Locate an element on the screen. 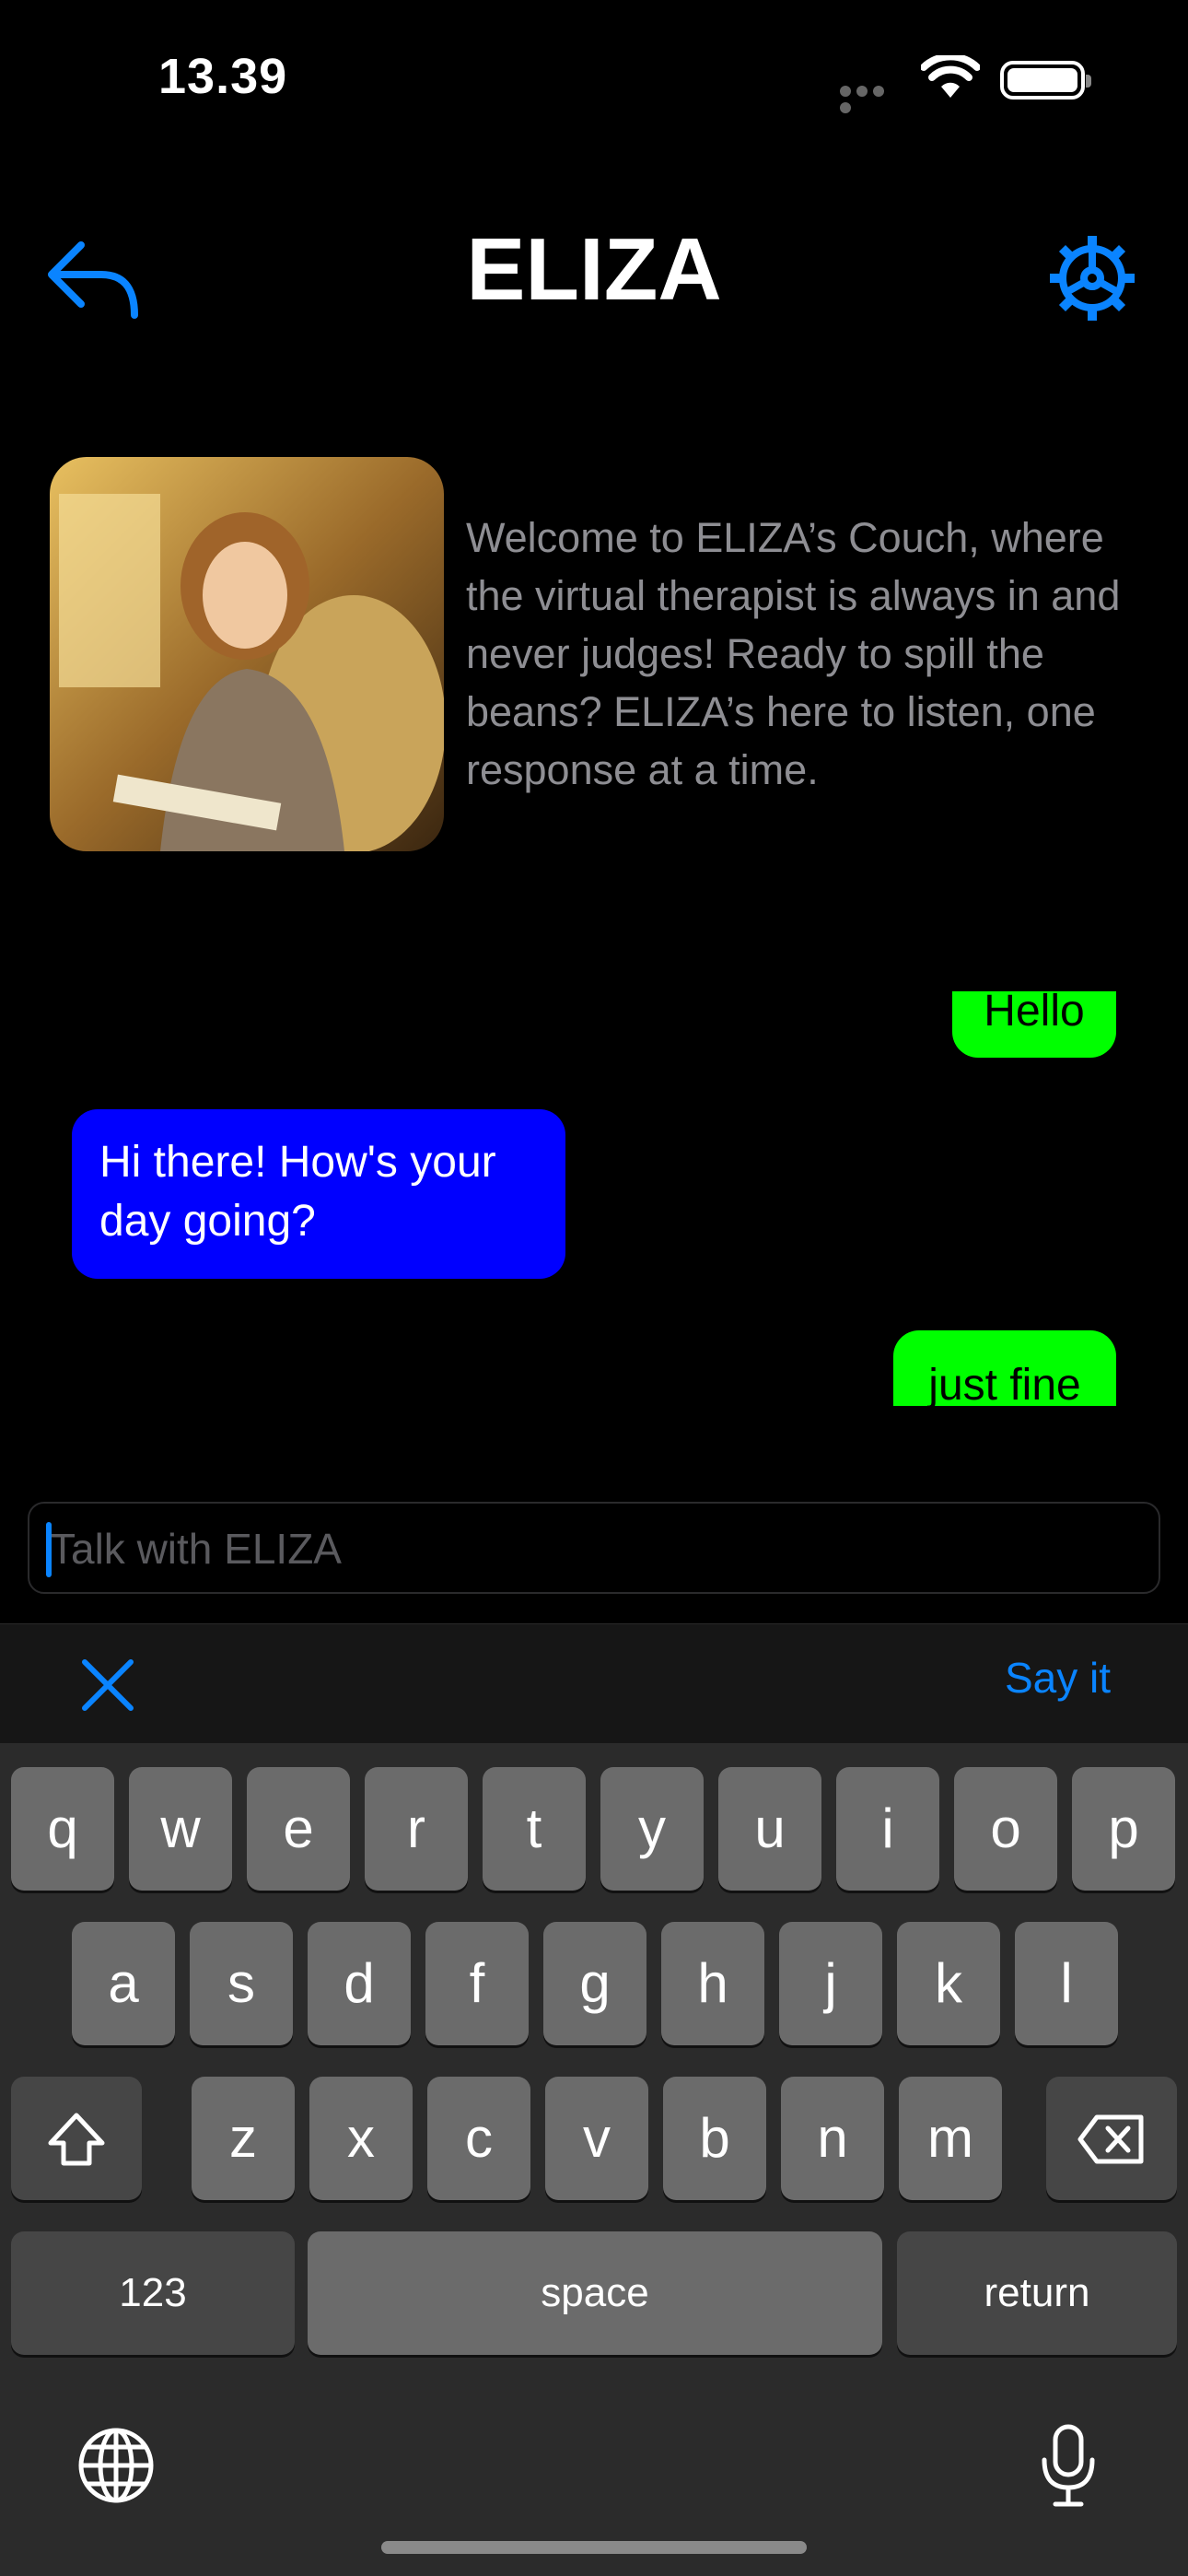  message-input-container is located at coordinates (594, 1548).